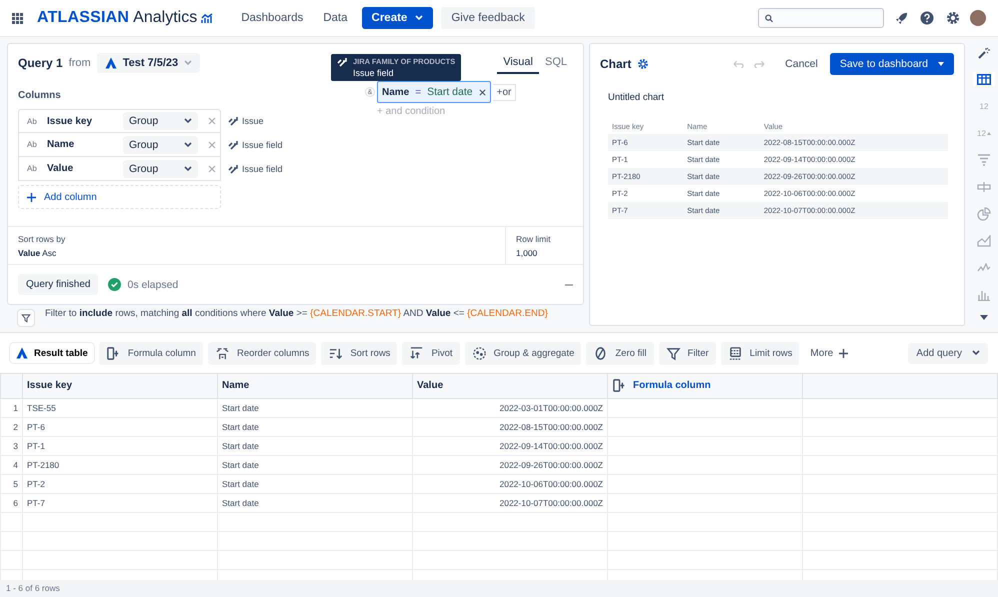 The image size is (998, 597). I want to click on column-header: Value, so click(510, 386).